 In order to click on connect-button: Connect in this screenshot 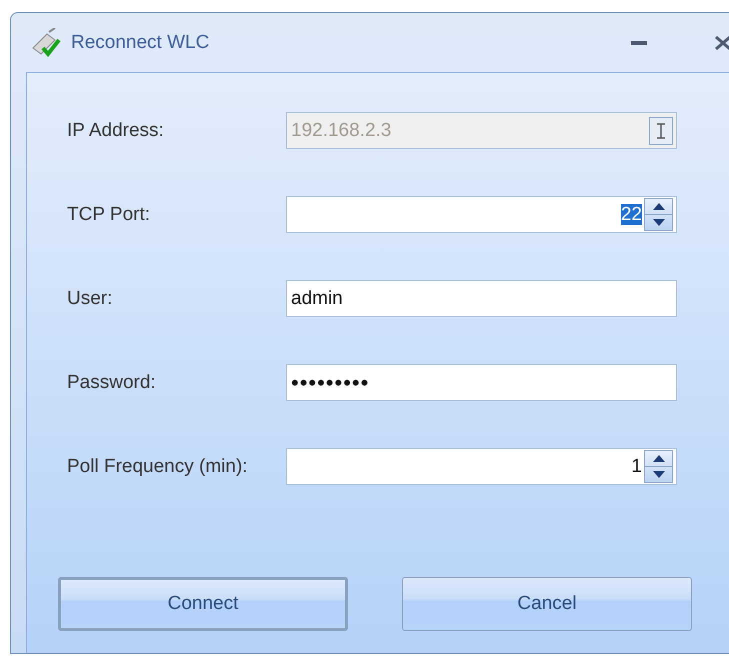, I will do `click(203, 604)`.